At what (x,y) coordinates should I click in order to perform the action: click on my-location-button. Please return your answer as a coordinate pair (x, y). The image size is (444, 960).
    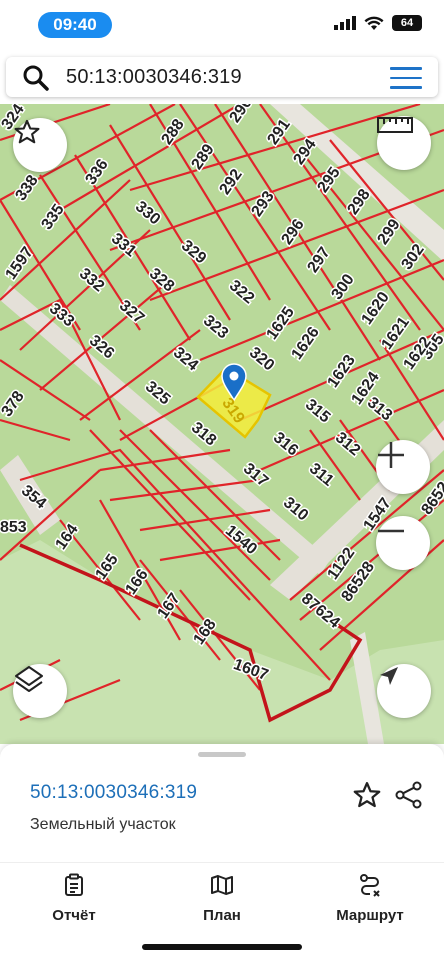
    Looking at the image, I should click on (404, 691).